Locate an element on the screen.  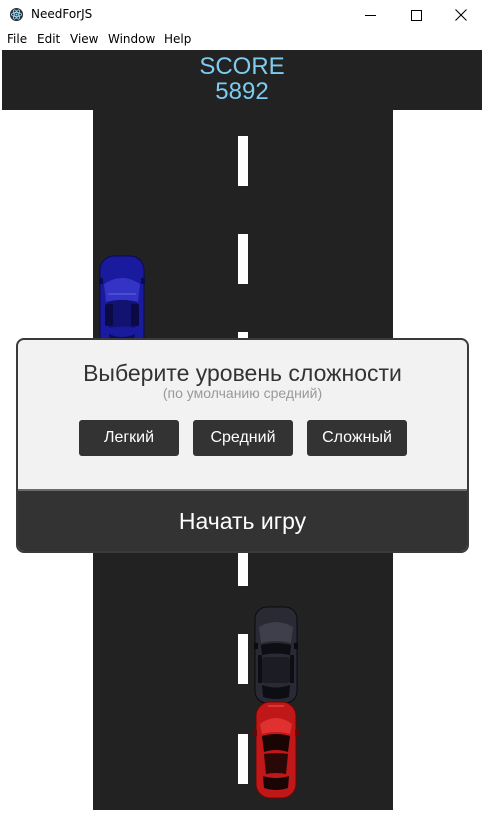
electron-icon is located at coordinates (16, 14).